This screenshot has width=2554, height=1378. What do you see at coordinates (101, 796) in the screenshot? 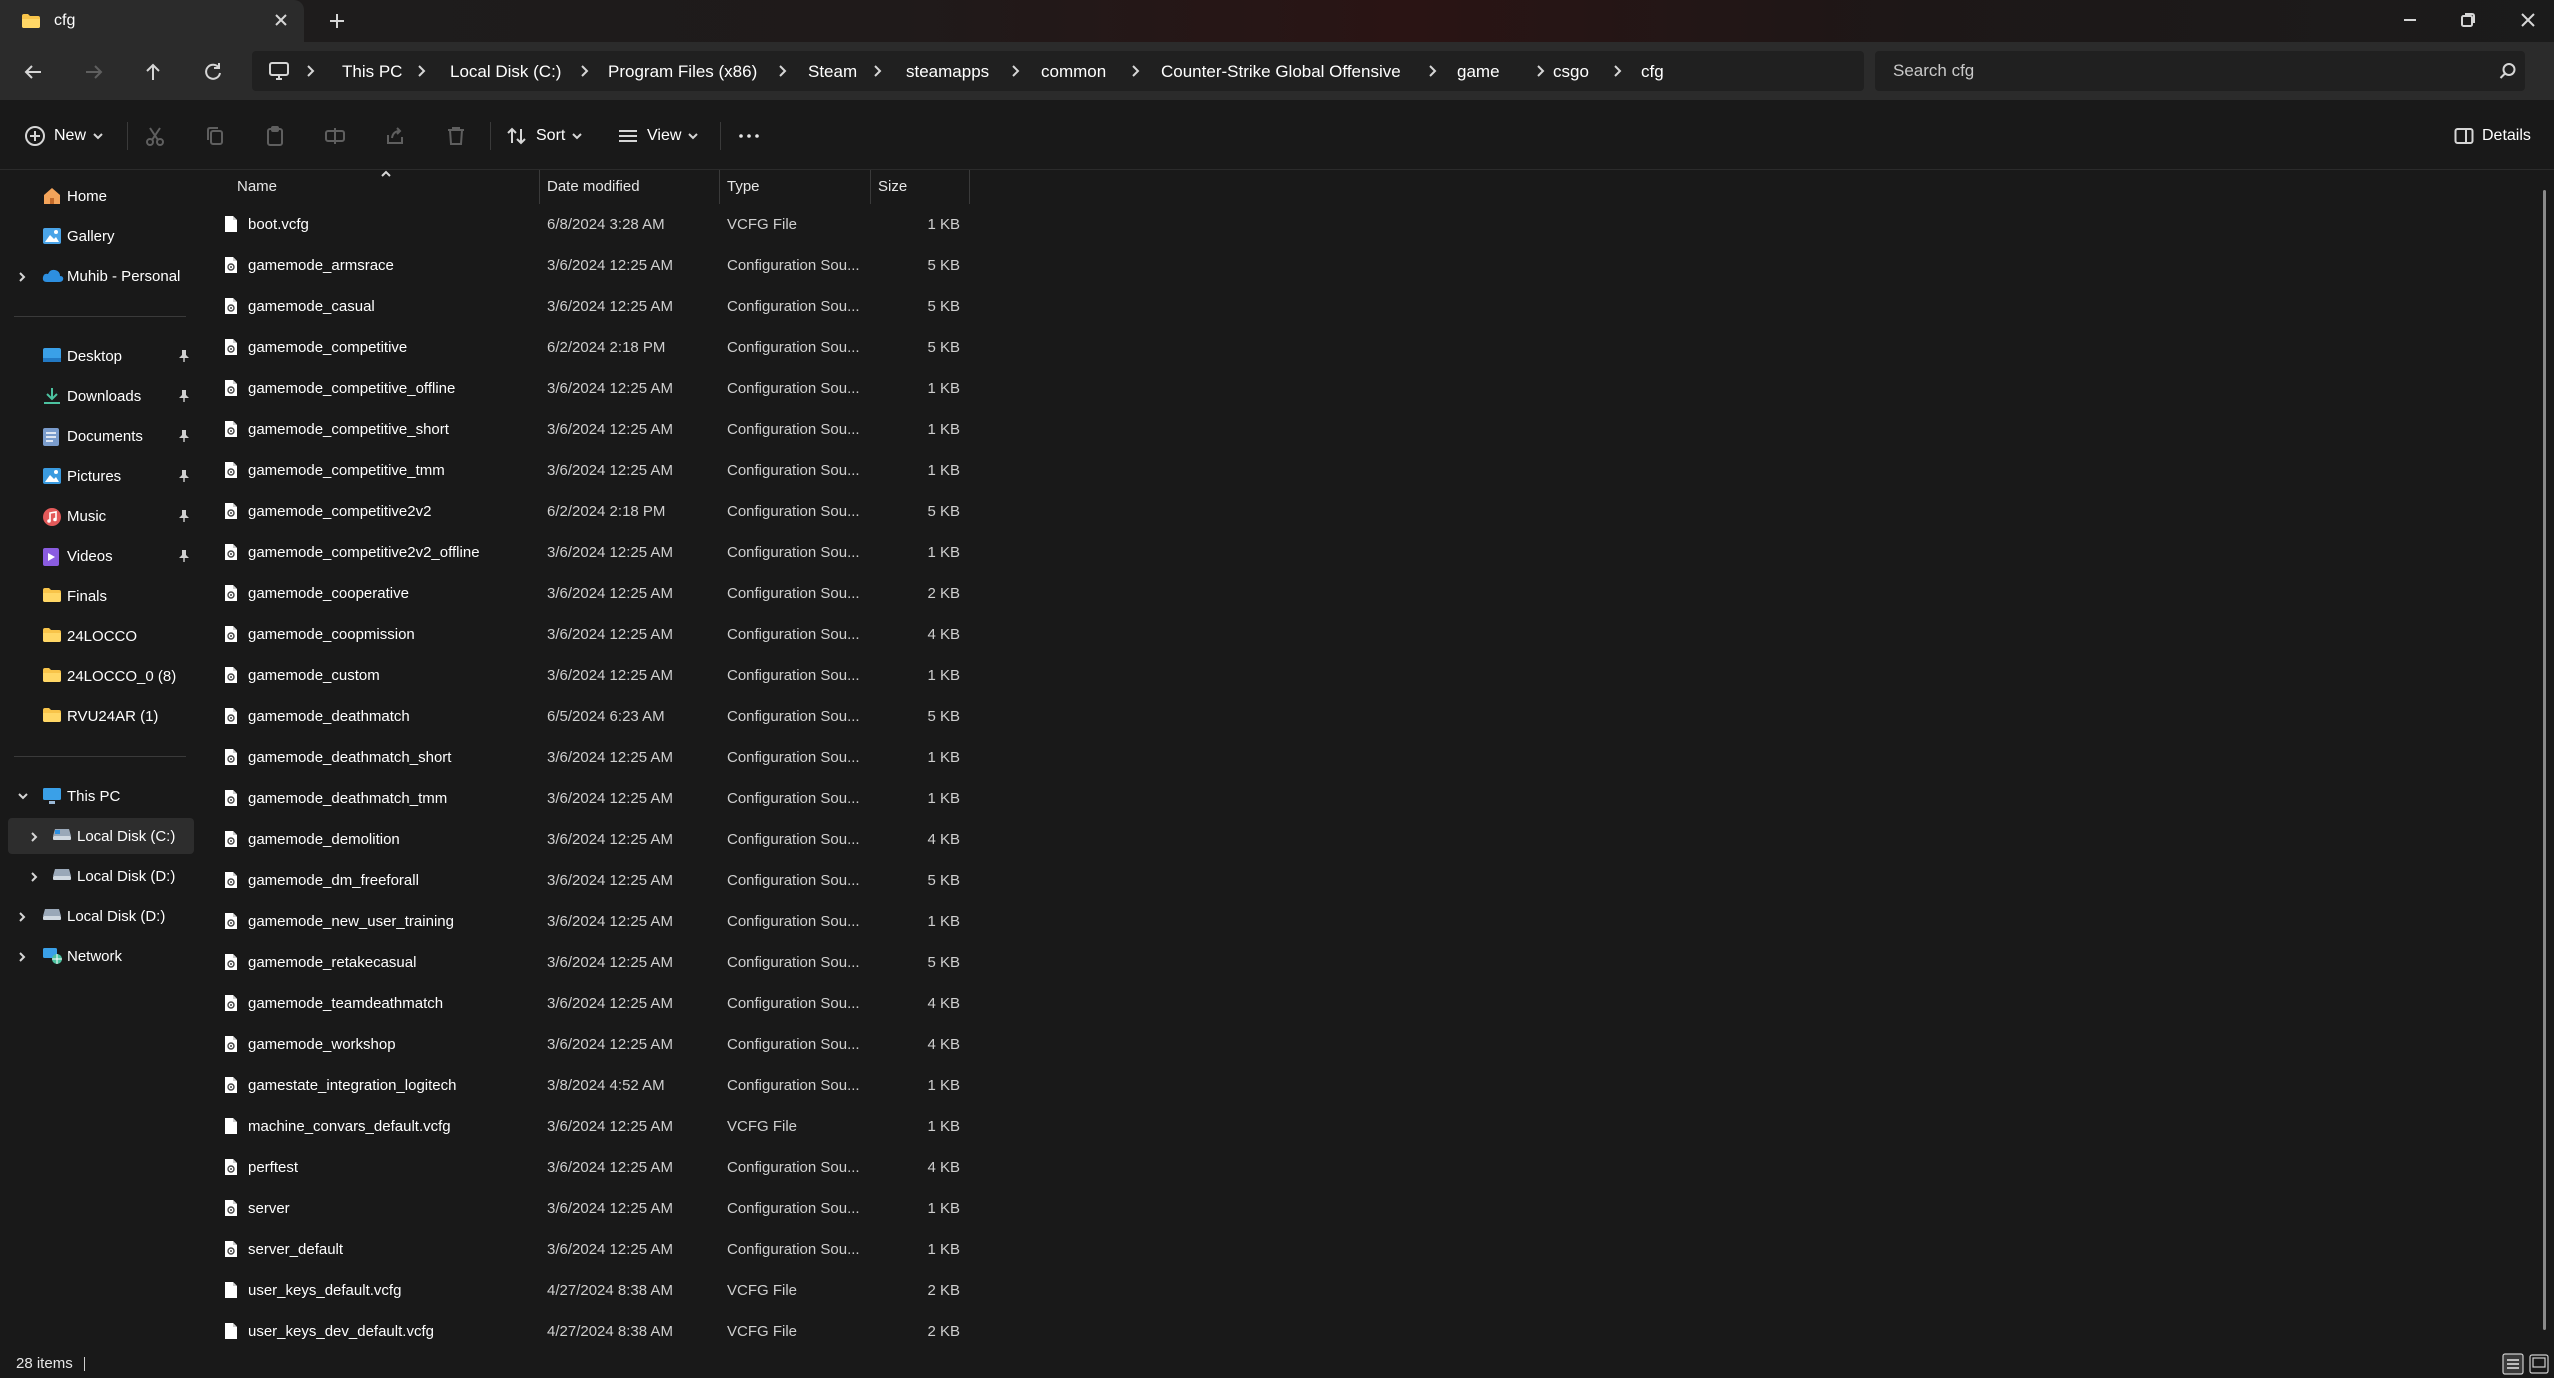
I see `sidebar-item-this-pc: This PC` at bounding box center [101, 796].